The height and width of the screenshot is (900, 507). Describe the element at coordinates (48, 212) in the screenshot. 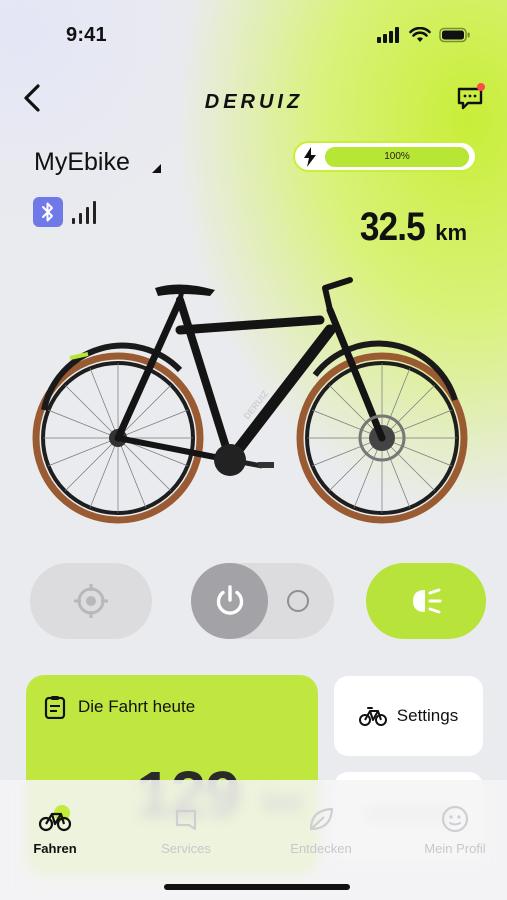

I see `bluetooth-icon` at that location.